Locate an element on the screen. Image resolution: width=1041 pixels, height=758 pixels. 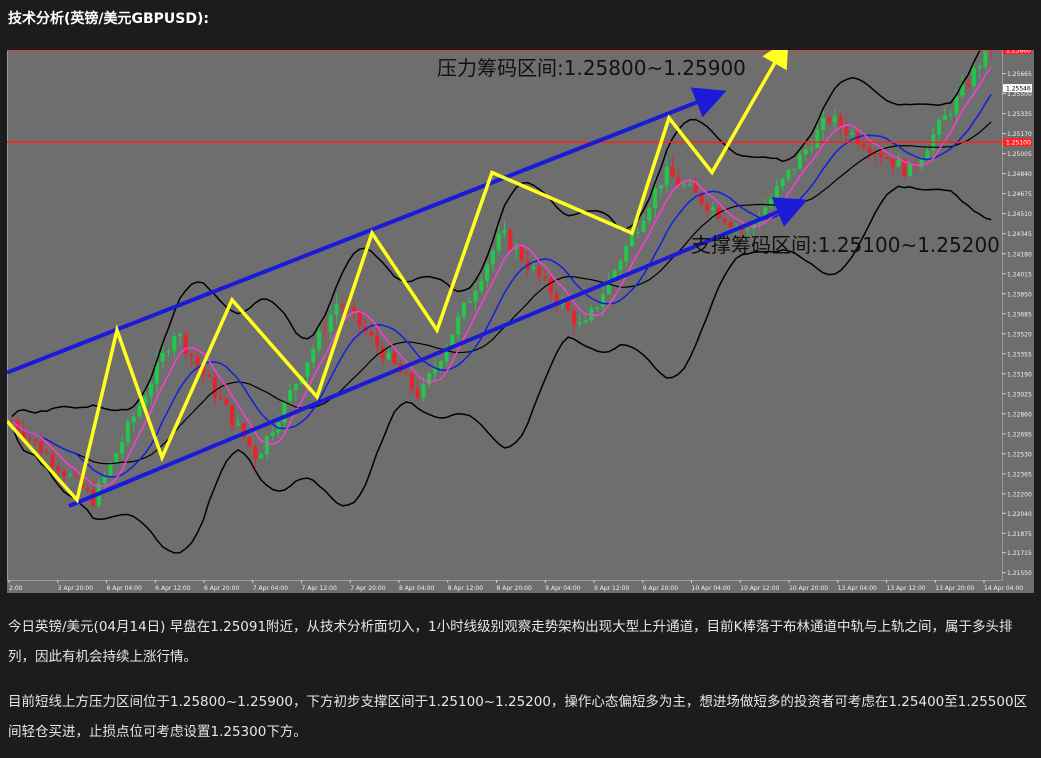
y-tick-label: 1.25005 is located at coordinates (1019, 154).